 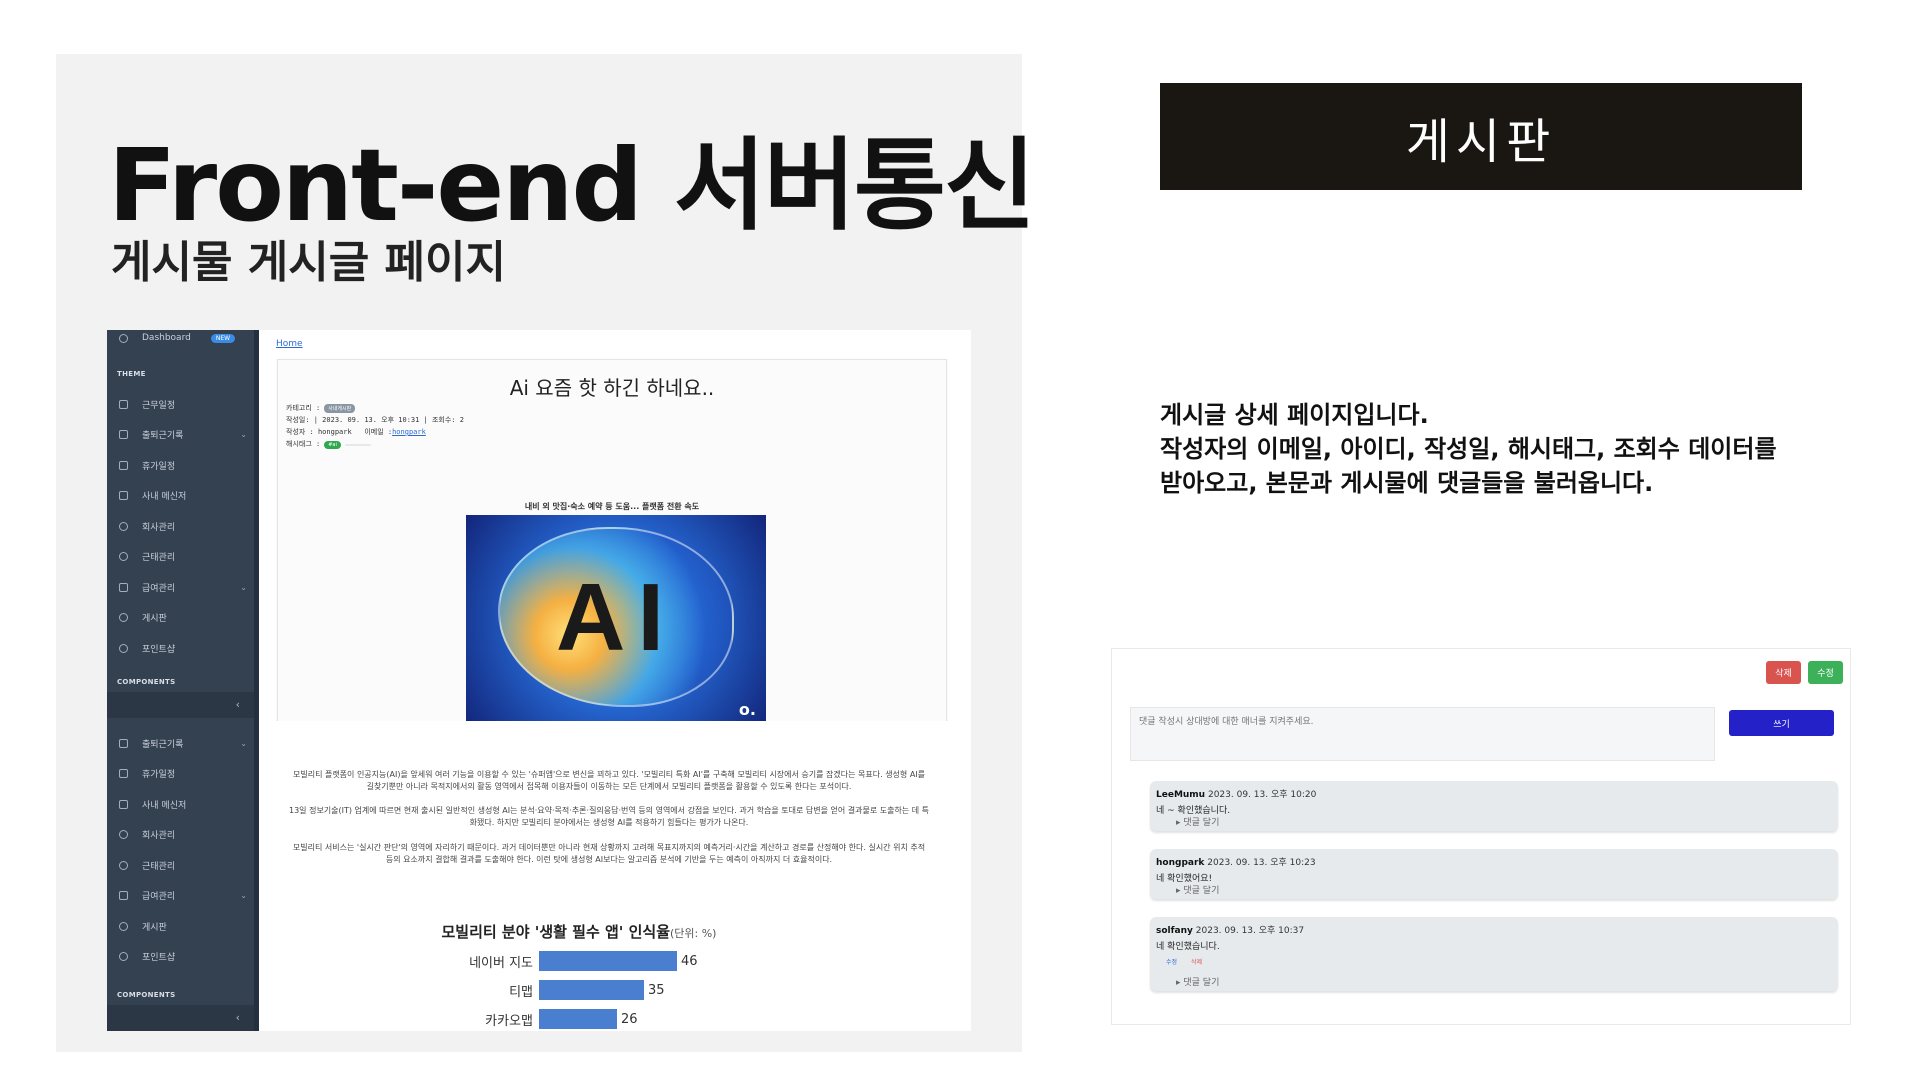 What do you see at coordinates (1781, 723) in the screenshot?
I see `write-comment-button: 쓰기` at bounding box center [1781, 723].